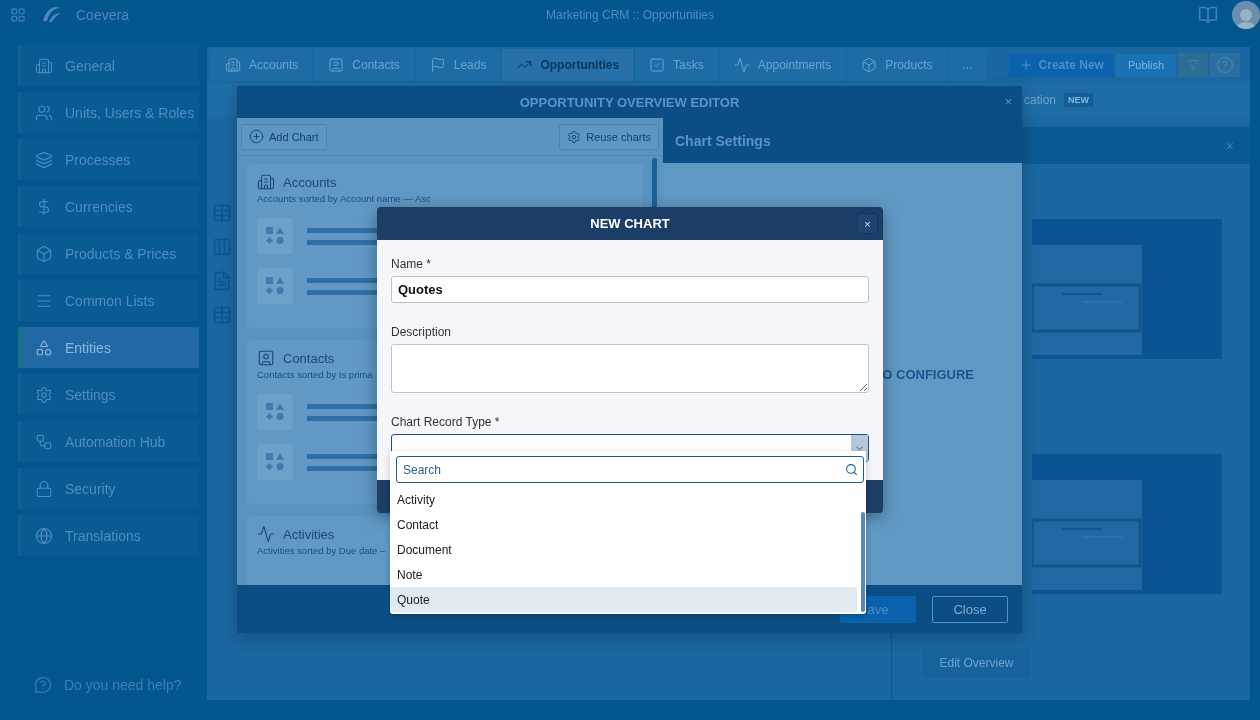 The width and height of the screenshot is (1260, 720). Describe the element at coordinates (851, 469) in the screenshot. I see `search-icon` at that location.